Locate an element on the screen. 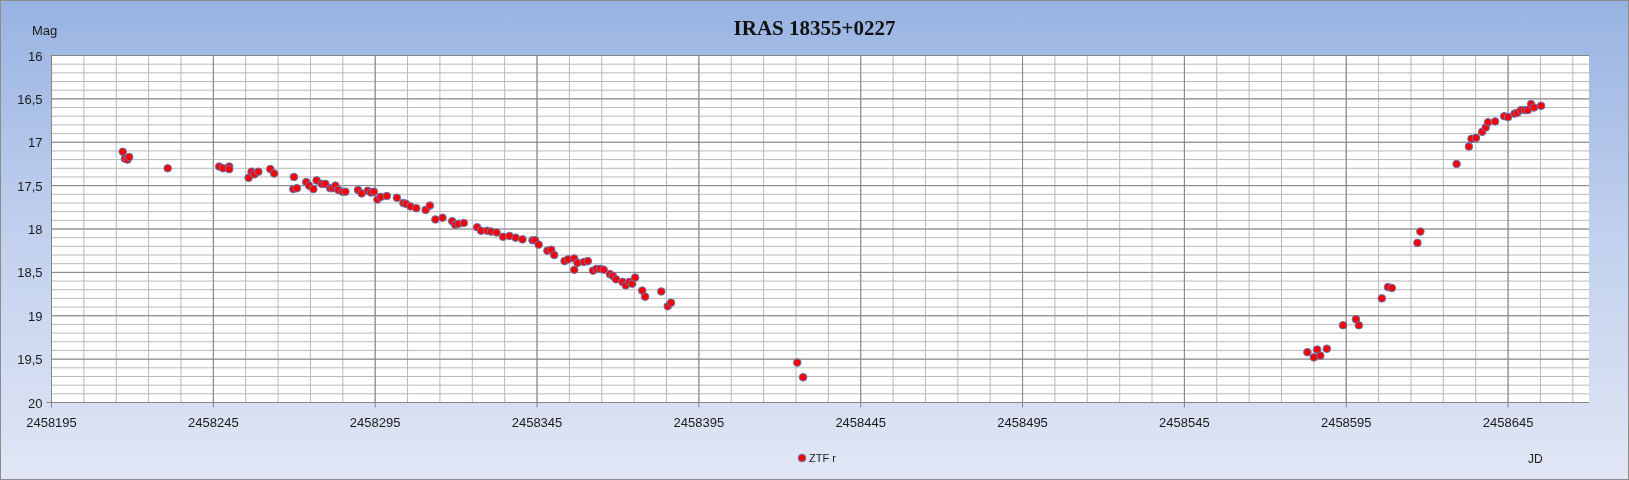 The width and height of the screenshot is (1629, 480). tick-label: 2458395 is located at coordinates (699, 422).